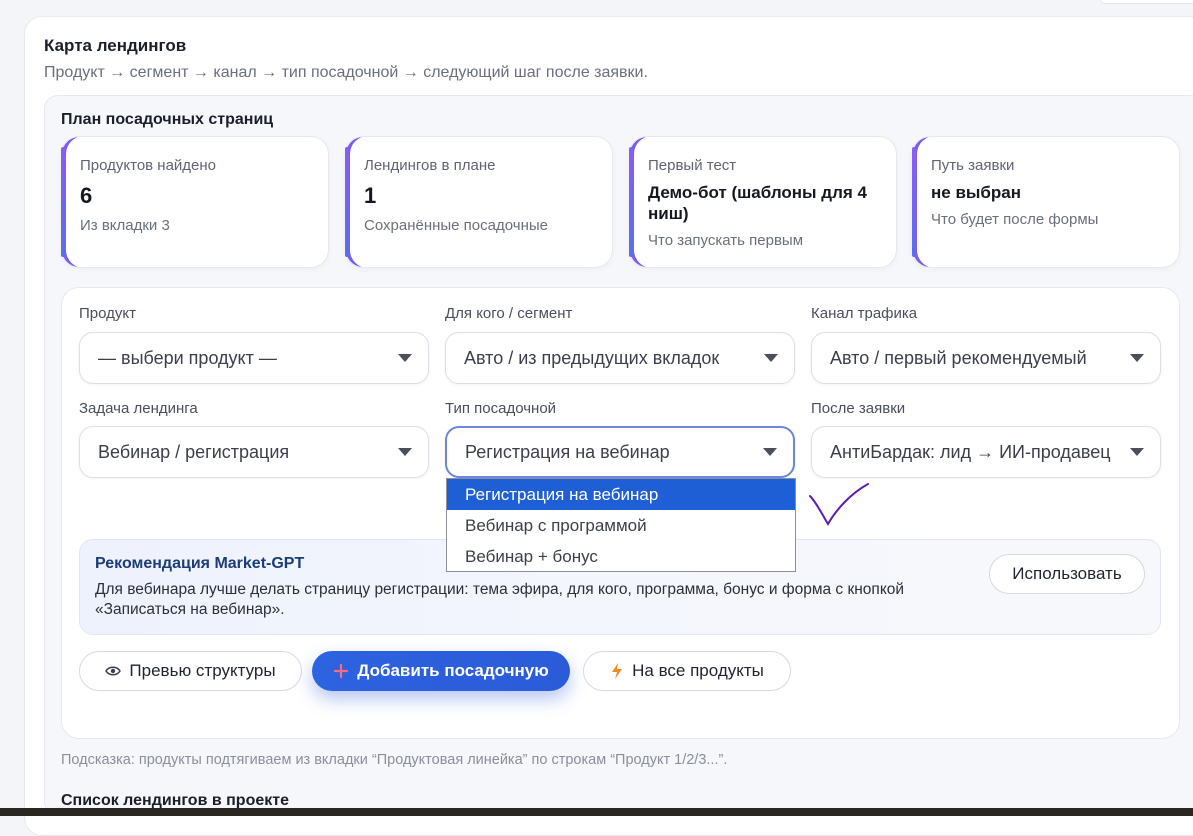  I want to click on product-select: — выбери продукт —, so click(254, 358).